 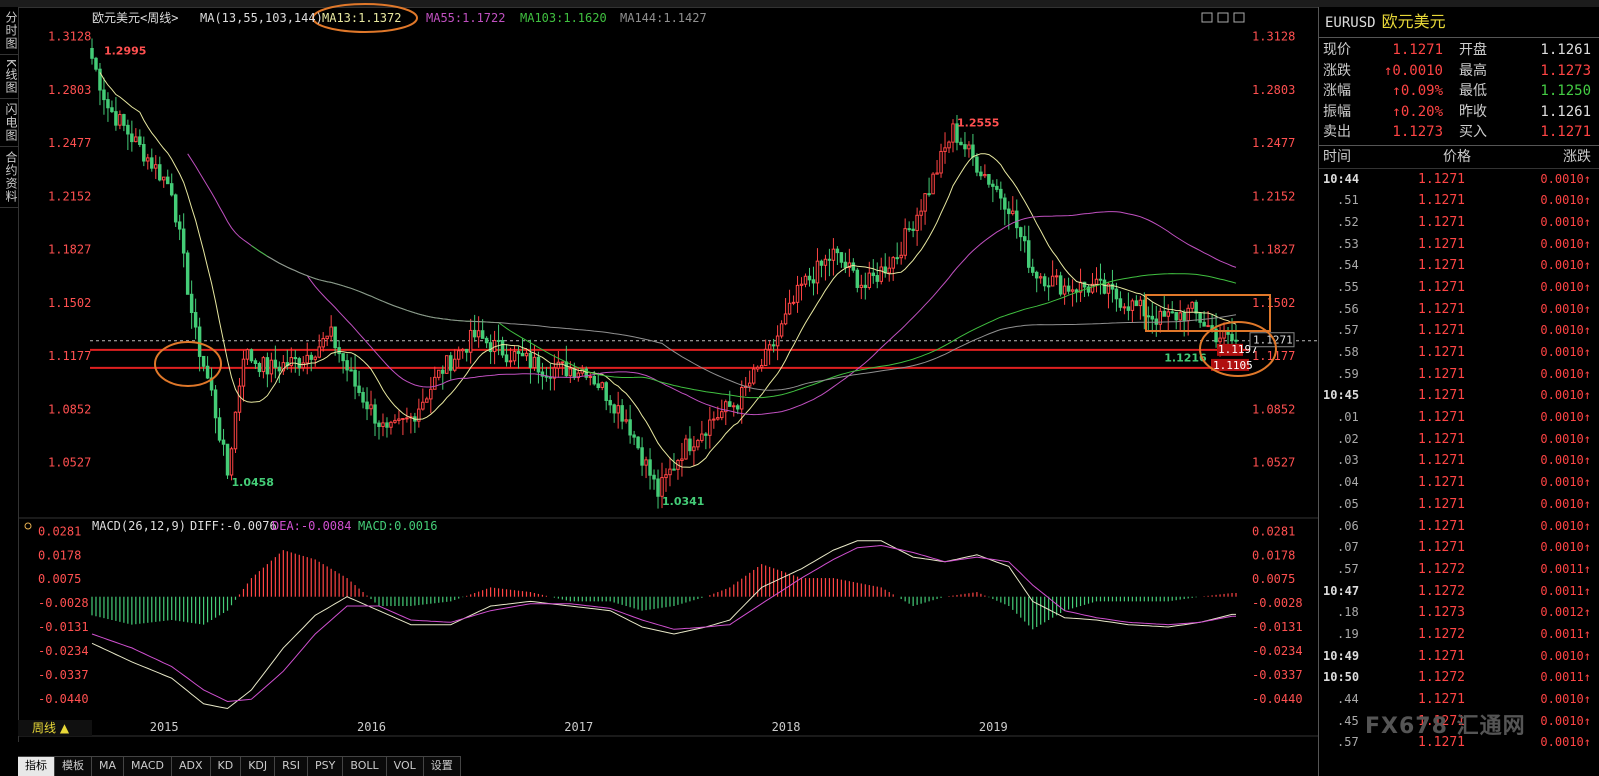 What do you see at coordinates (1233, 365) in the screenshot?
I see `price-annotation-6: 1.1105` at bounding box center [1233, 365].